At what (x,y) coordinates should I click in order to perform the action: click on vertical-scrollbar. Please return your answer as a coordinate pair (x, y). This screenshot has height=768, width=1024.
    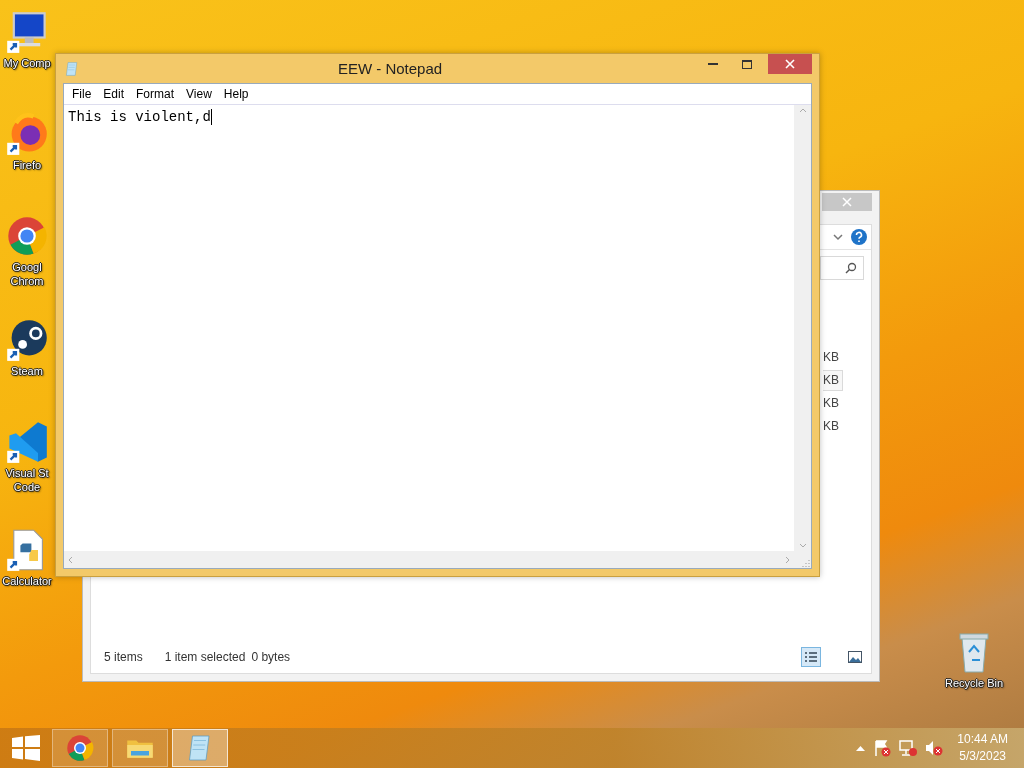
    Looking at the image, I should click on (802, 328).